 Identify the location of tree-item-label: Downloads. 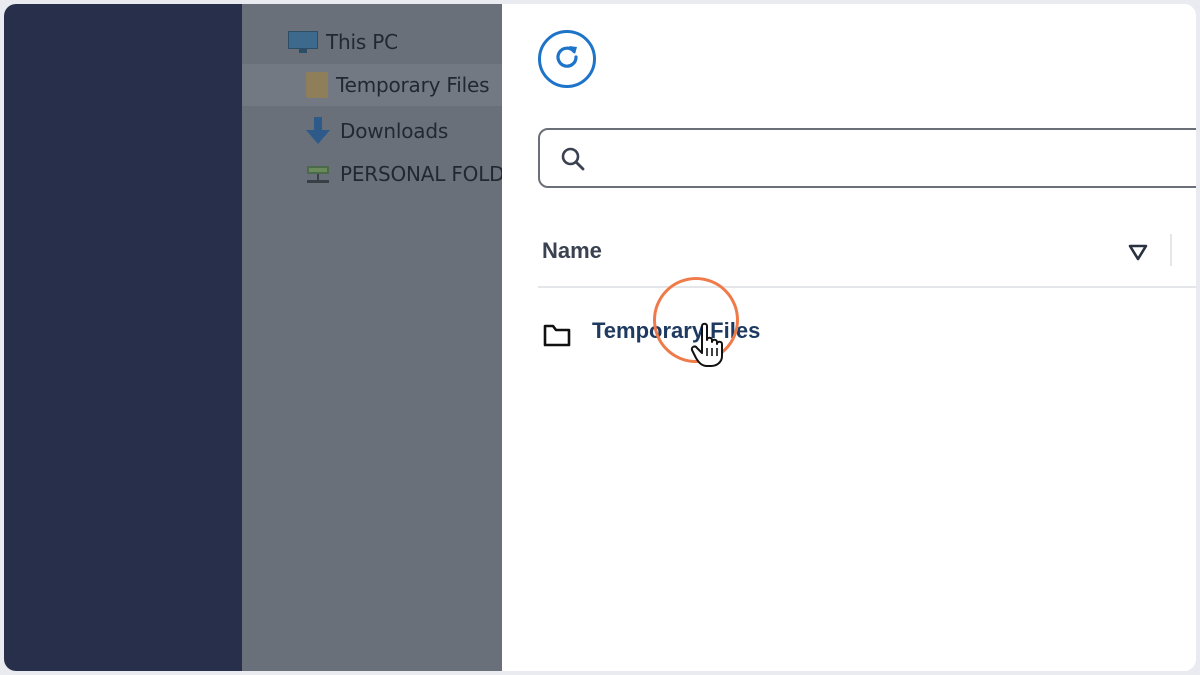
(394, 131).